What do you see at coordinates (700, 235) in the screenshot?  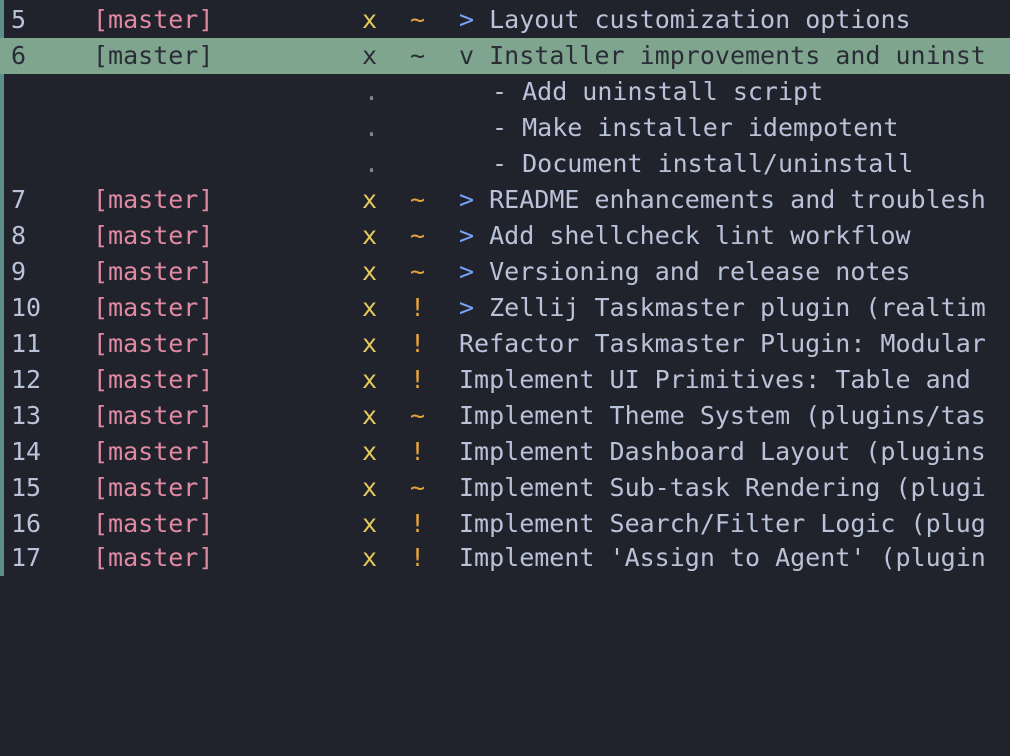 I see `task-title: Add shellcheck lint workflow` at bounding box center [700, 235].